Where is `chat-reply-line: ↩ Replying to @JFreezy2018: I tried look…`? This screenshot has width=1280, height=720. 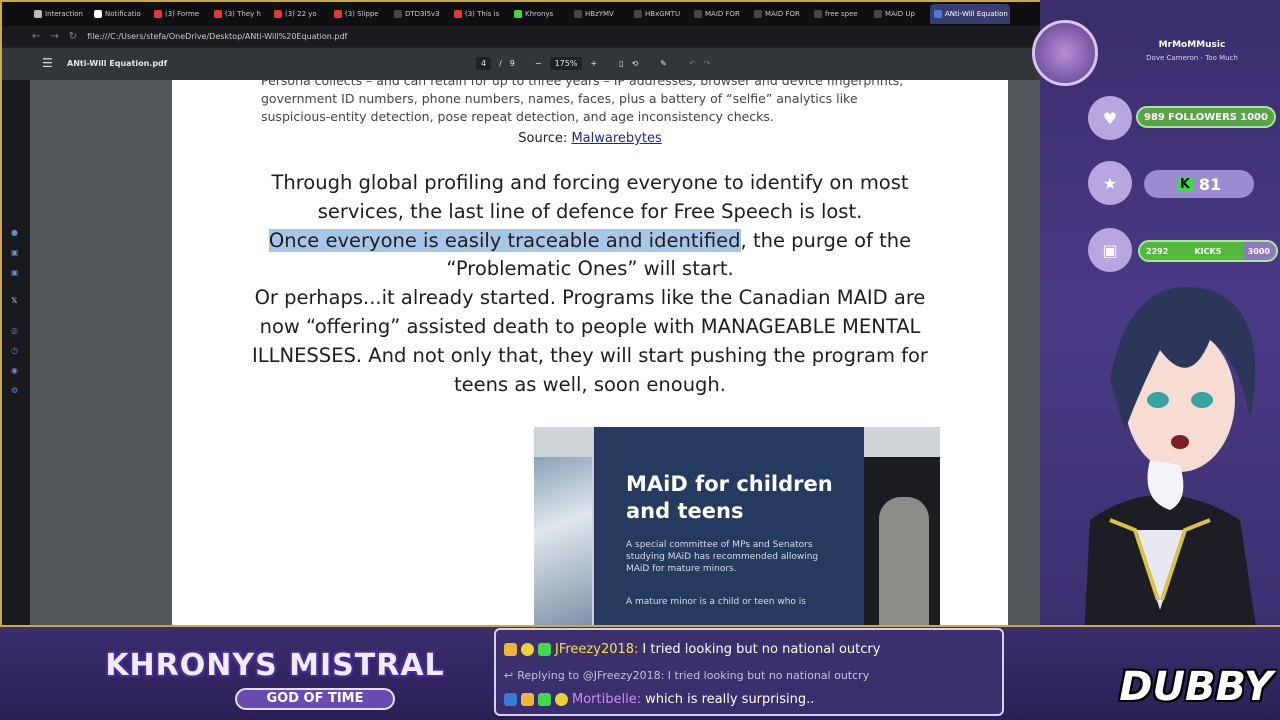
chat-reply-line: ↩ Replying to @JFreezy2018: I tried look… is located at coordinates (686, 675).